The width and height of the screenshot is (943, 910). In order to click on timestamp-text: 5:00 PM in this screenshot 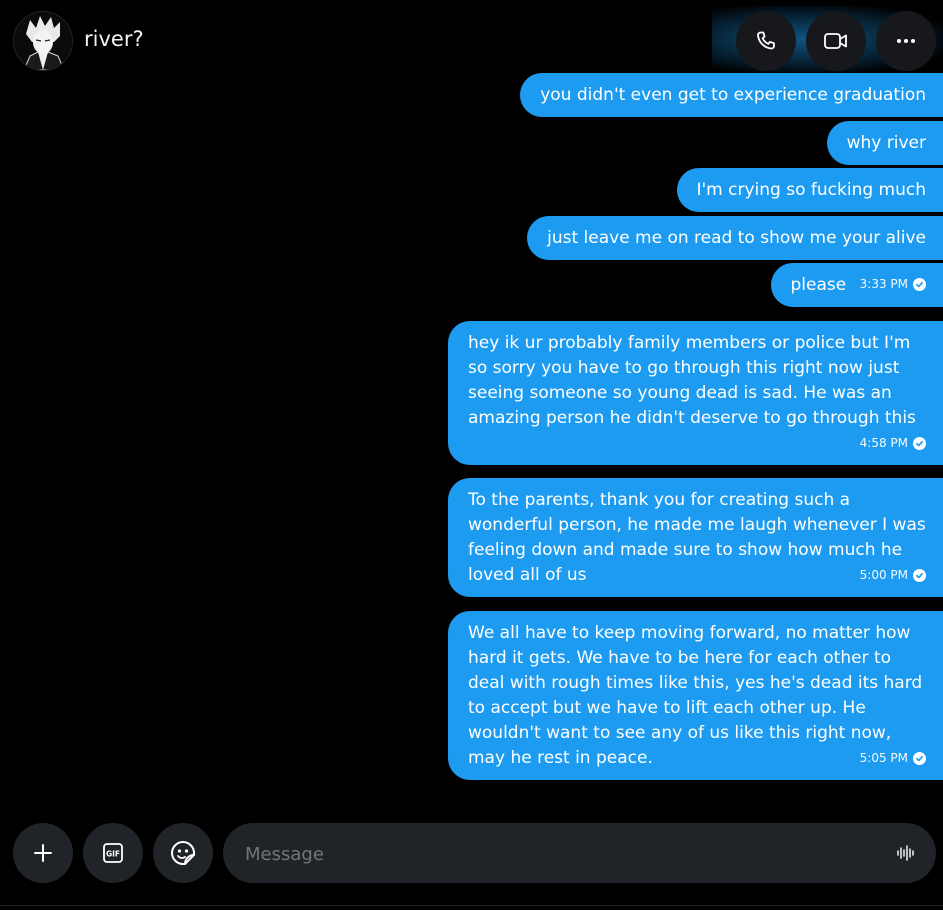, I will do `click(883, 575)`.